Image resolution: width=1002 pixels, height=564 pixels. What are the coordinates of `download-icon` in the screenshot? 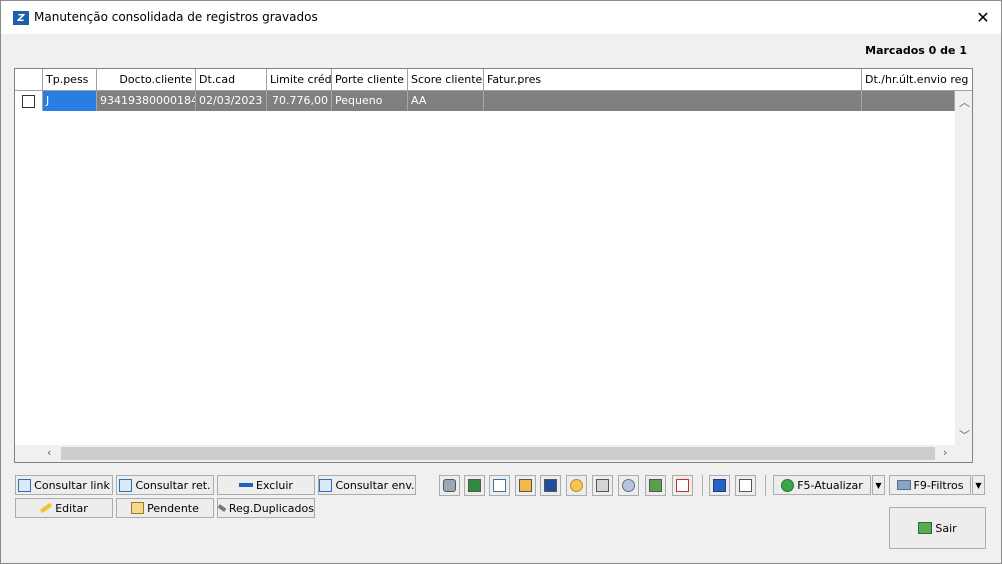 It's located at (655, 485).